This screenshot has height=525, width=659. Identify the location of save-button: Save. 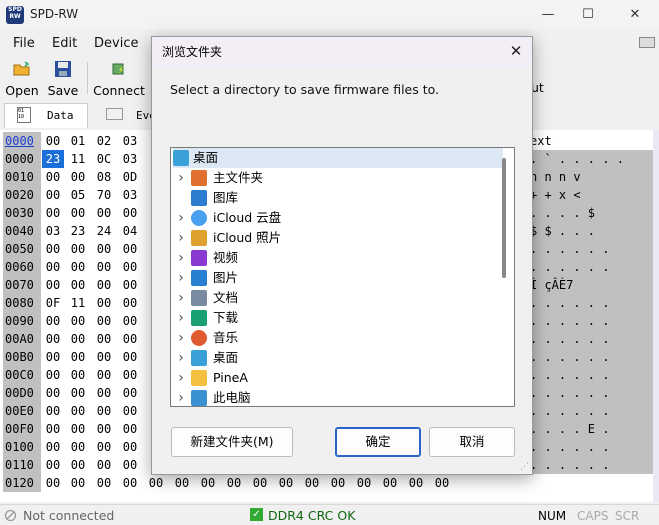
(63, 79).